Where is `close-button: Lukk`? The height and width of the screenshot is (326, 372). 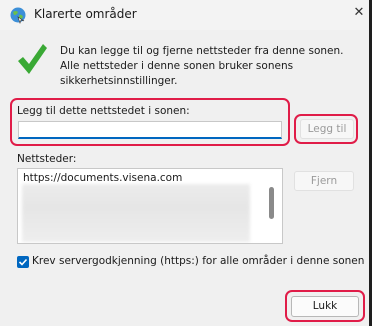 close-button: Lukk is located at coordinates (325, 306).